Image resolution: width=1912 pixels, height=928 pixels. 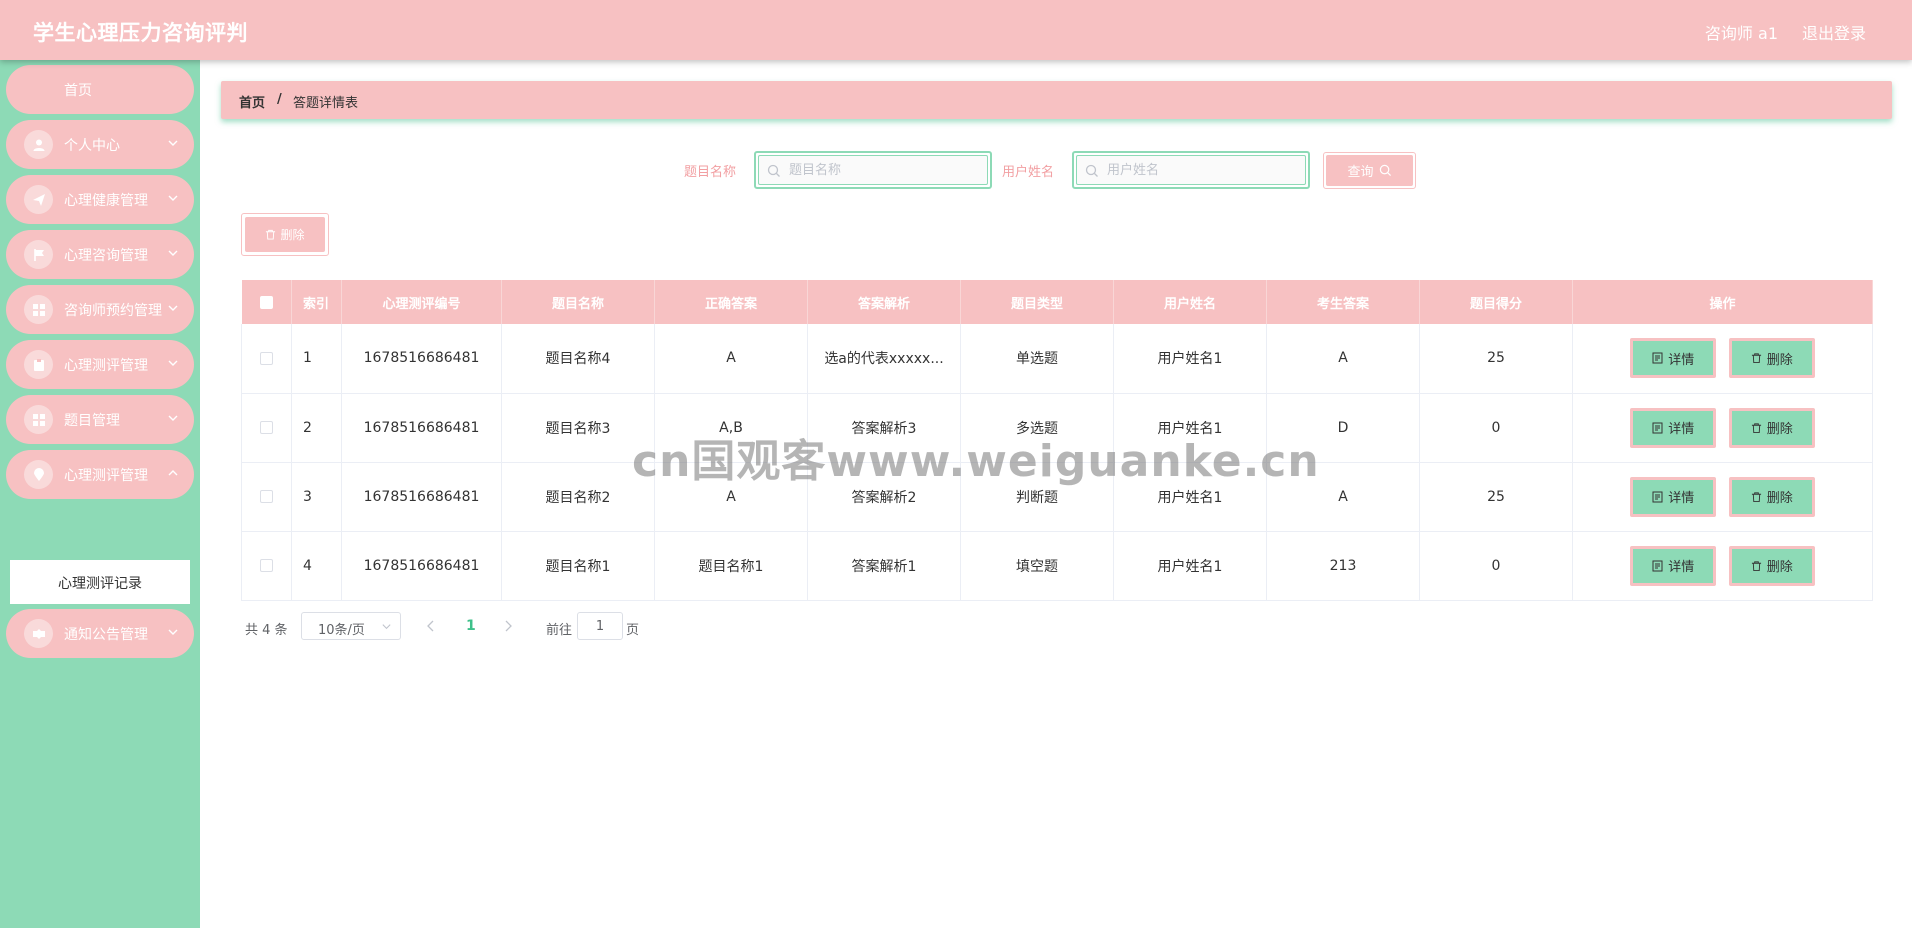 I want to click on logout-link: 退出登录, so click(x=1834, y=32).